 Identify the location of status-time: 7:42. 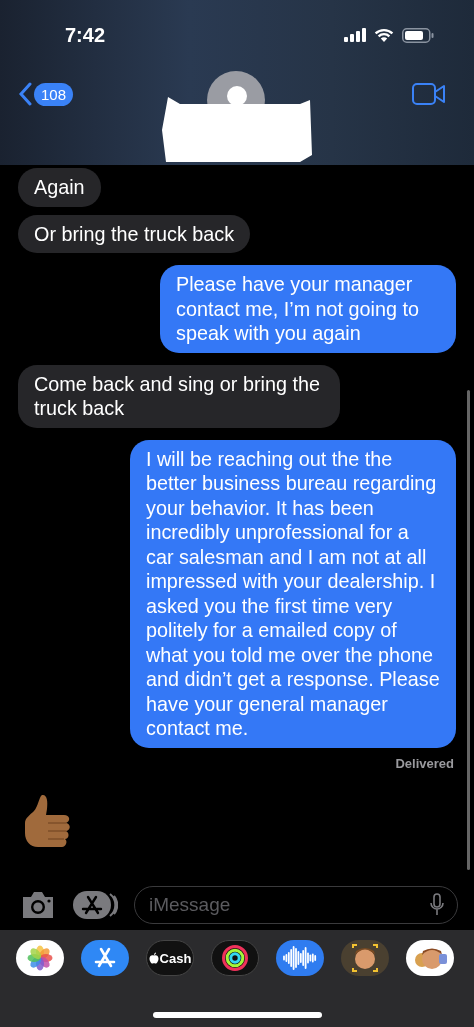
(85, 35).